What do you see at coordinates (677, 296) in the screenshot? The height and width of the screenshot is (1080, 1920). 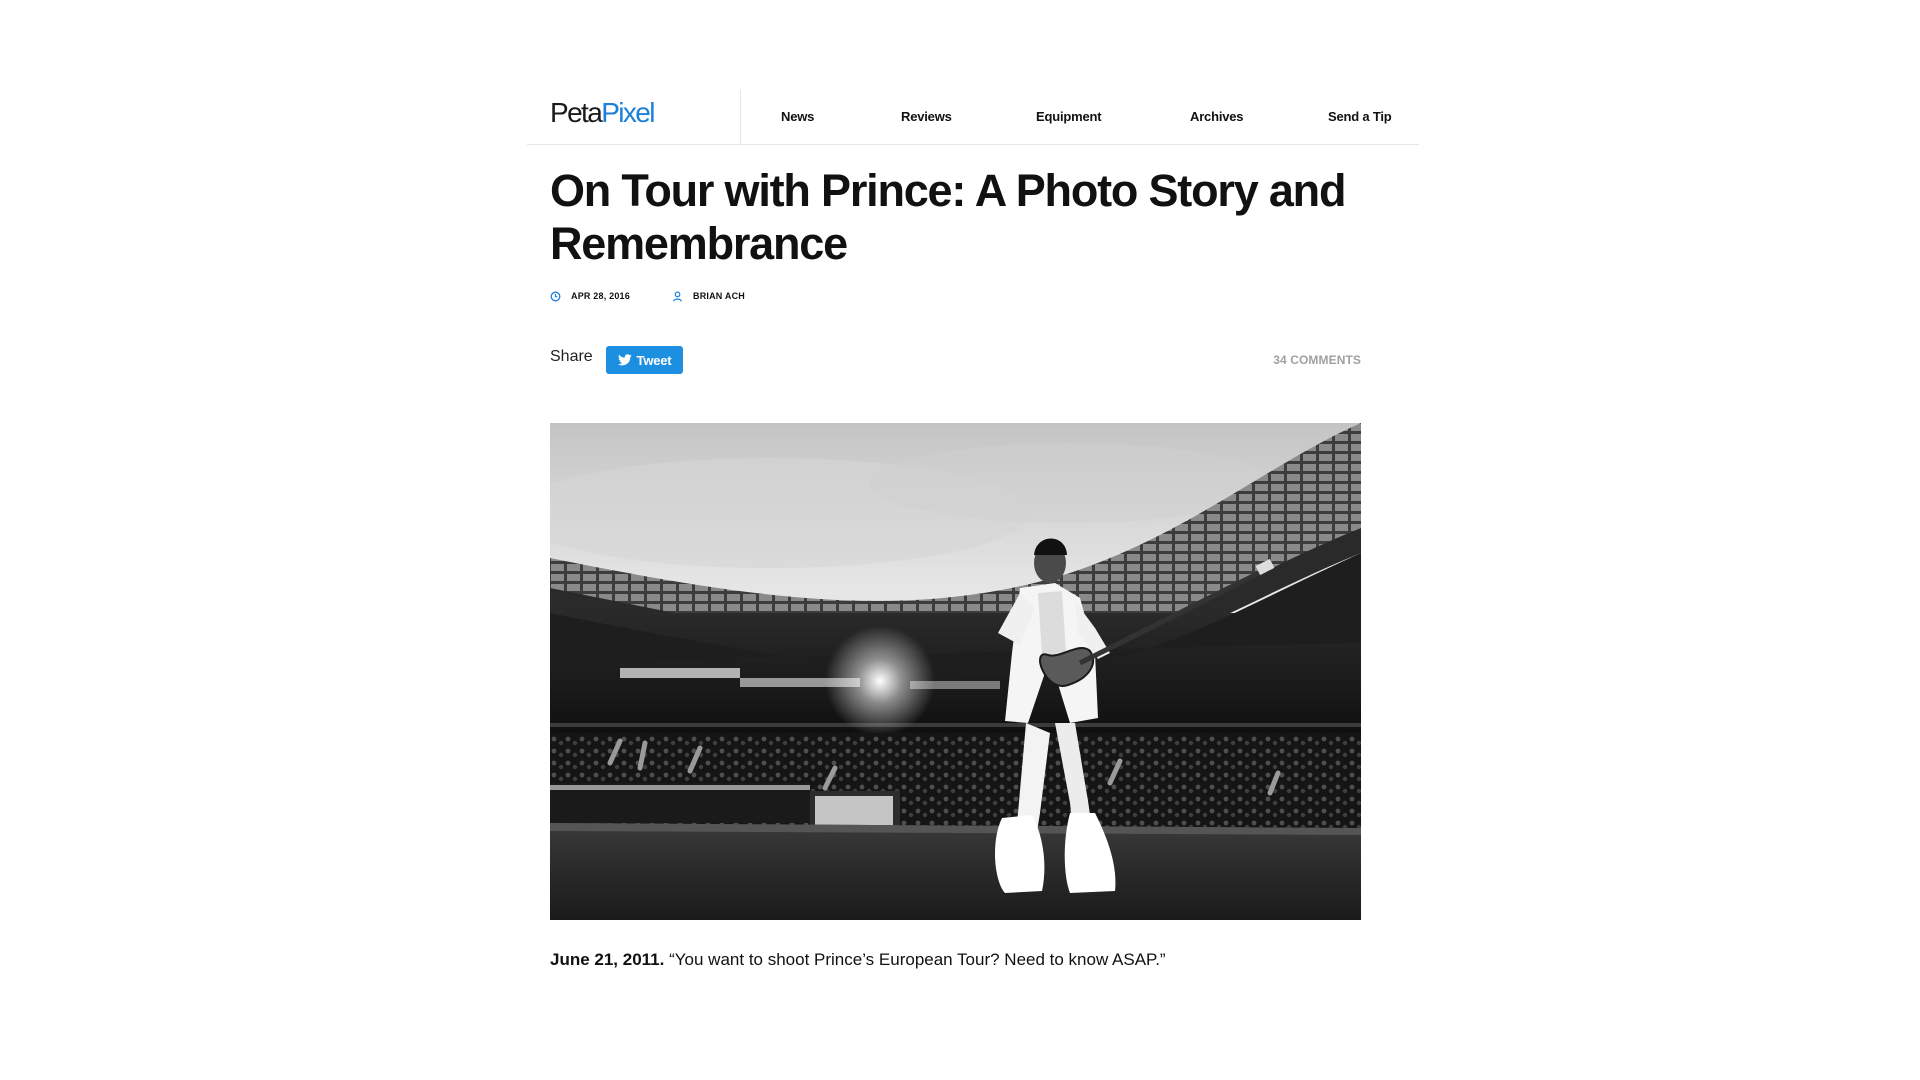 I see `user-icon` at bounding box center [677, 296].